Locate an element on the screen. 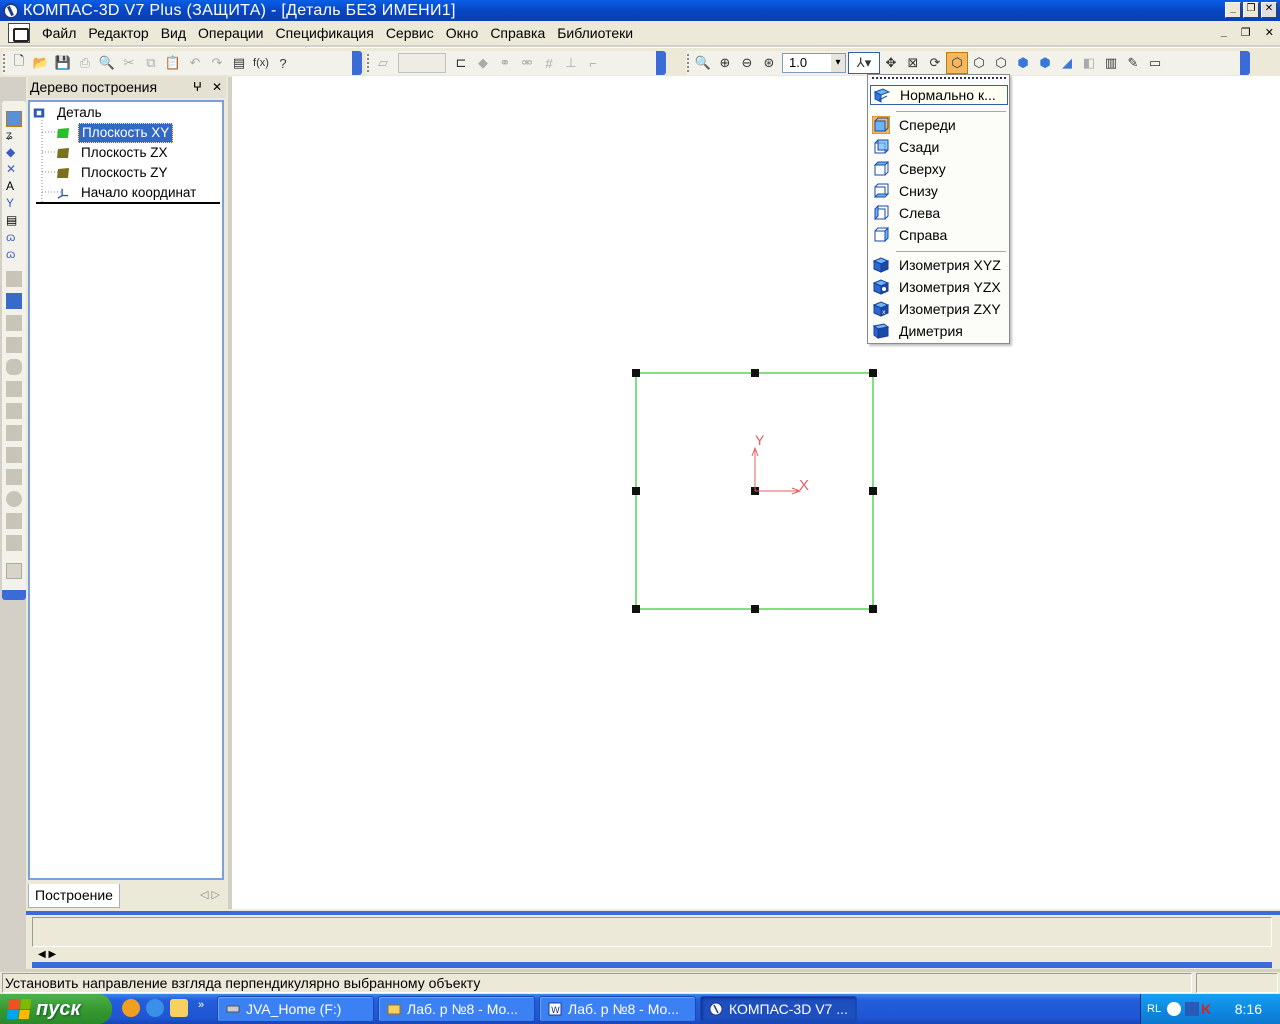 The height and width of the screenshot is (1024, 1280). zoom-out-icon: ⊖ is located at coordinates (747, 63).